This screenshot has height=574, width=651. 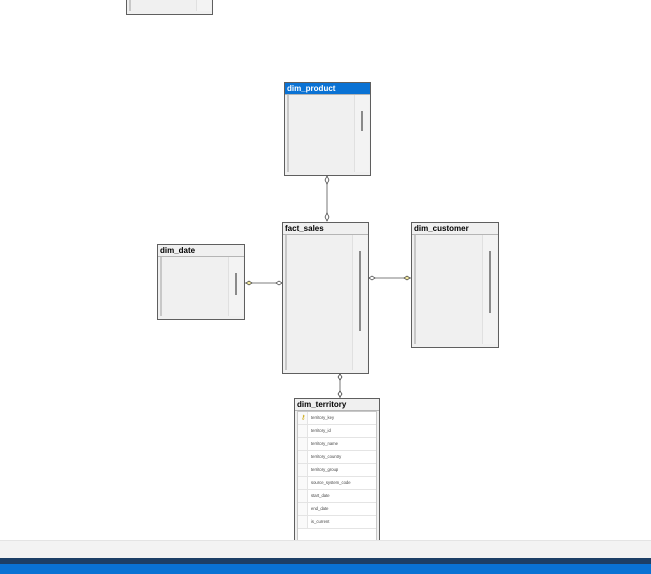 What do you see at coordinates (337, 509) in the screenshot?
I see `column-row: end_date` at bounding box center [337, 509].